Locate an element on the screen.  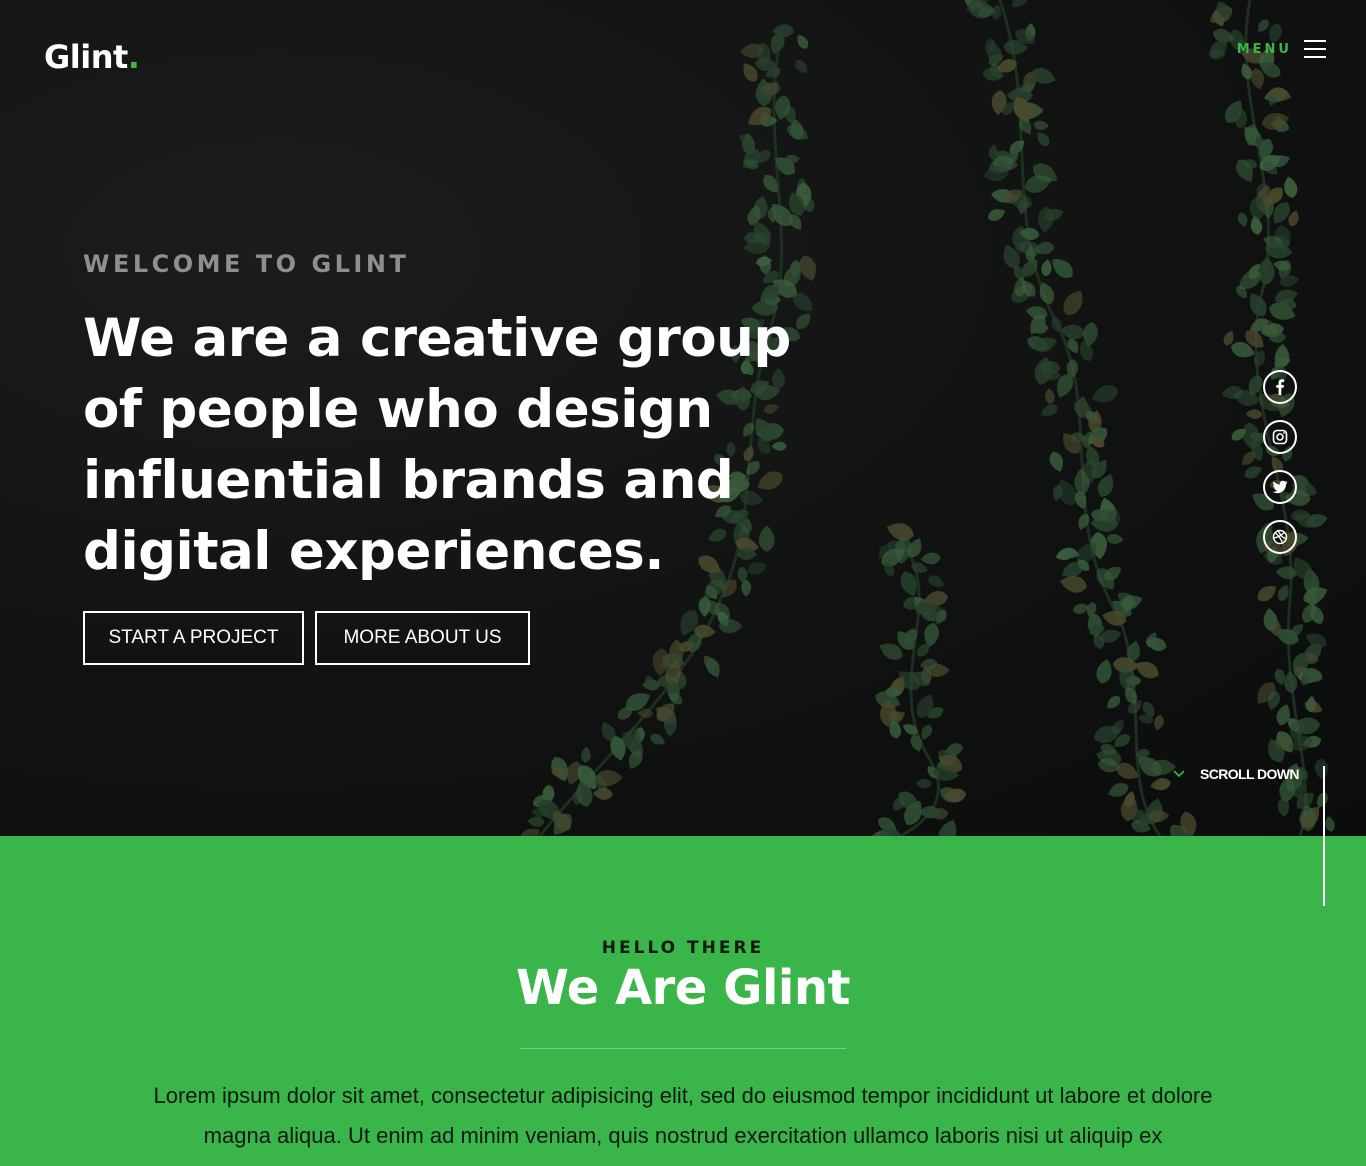
menu-toggle: MENU is located at coordinates (1281, 49).